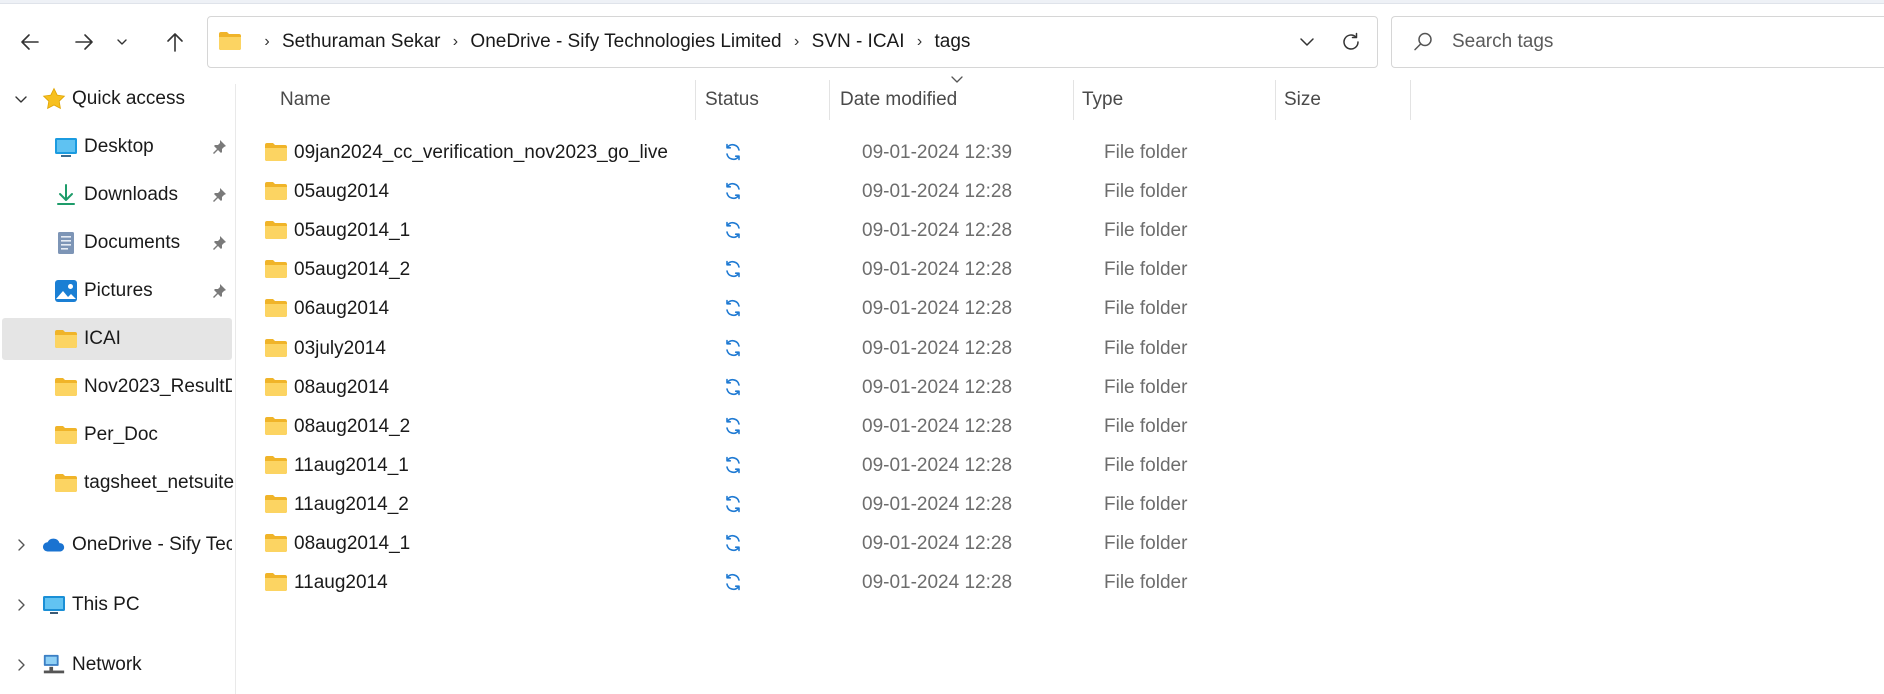 This screenshot has width=1884, height=694. What do you see at coordinates (106, 604) in the screenshot?
I see `nav-item-label: This PC` at bounding box center [106, 604].